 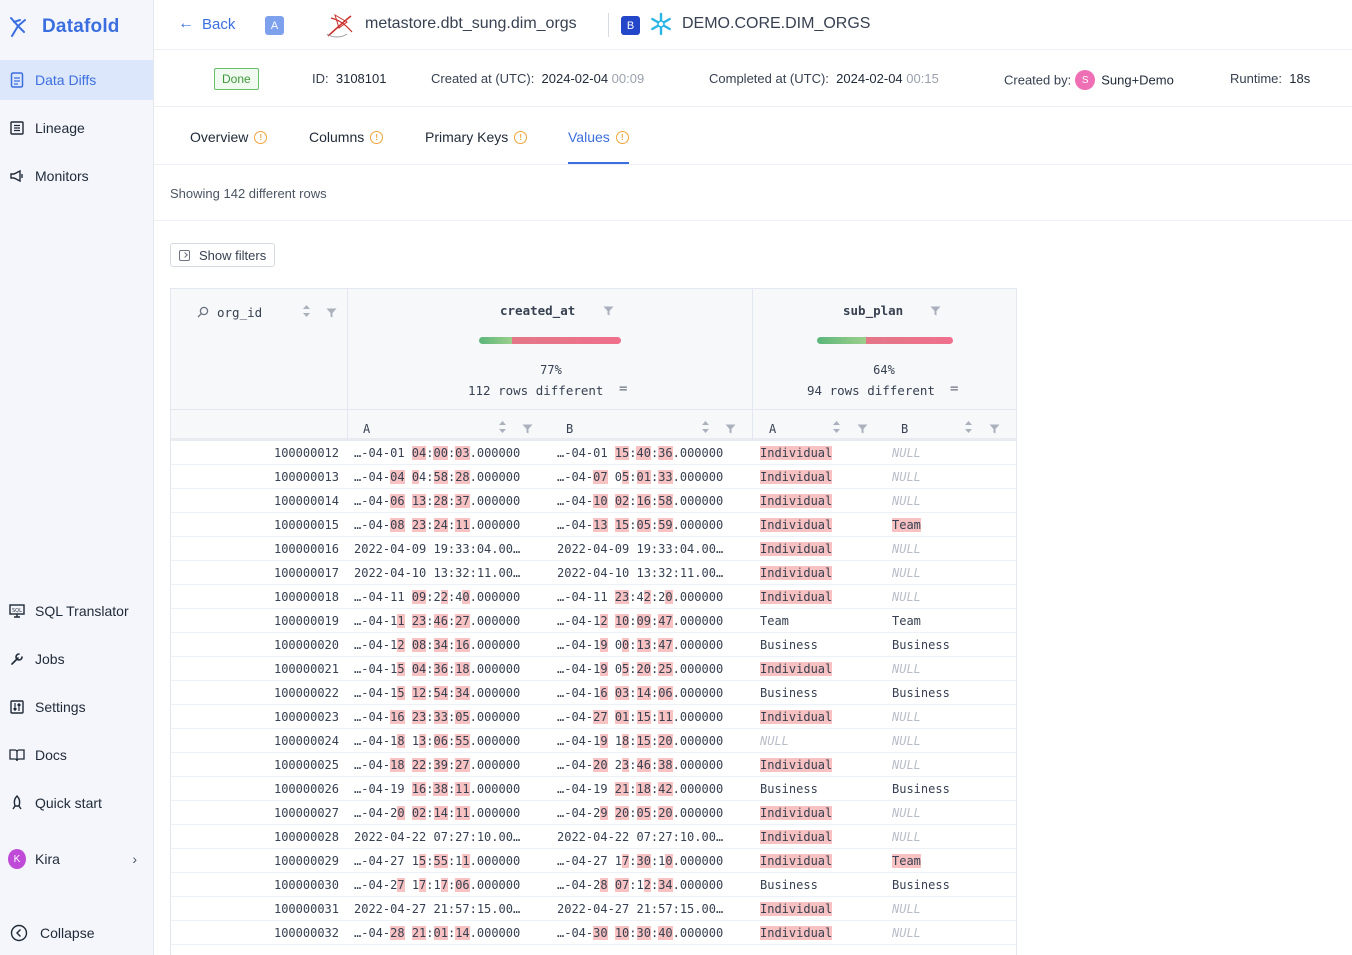 What do you see at coordinates (419, 789) in the screenshot?
I see `diff-highlight: 16` at bounding box center [419, 789].